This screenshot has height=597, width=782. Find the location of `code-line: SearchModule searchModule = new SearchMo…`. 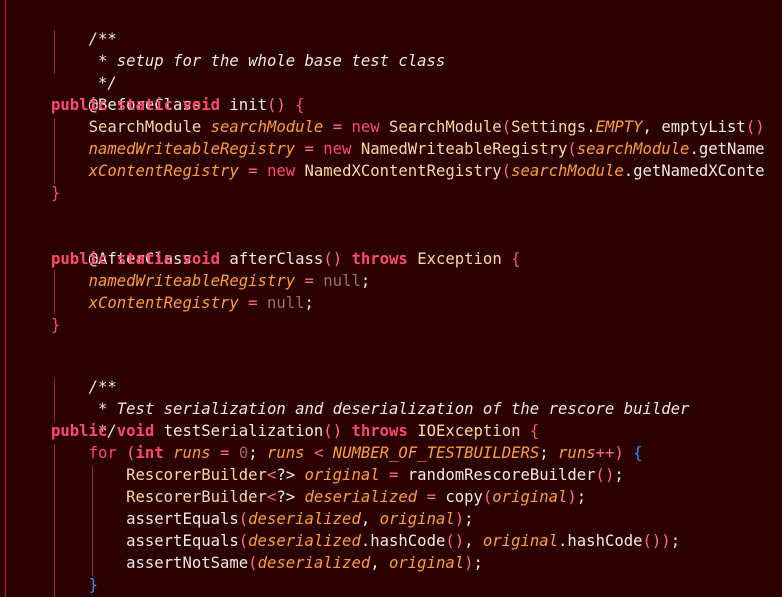

code-line: SearchModule searchModule = new SearchMo… is located at coordinates (408, 127).